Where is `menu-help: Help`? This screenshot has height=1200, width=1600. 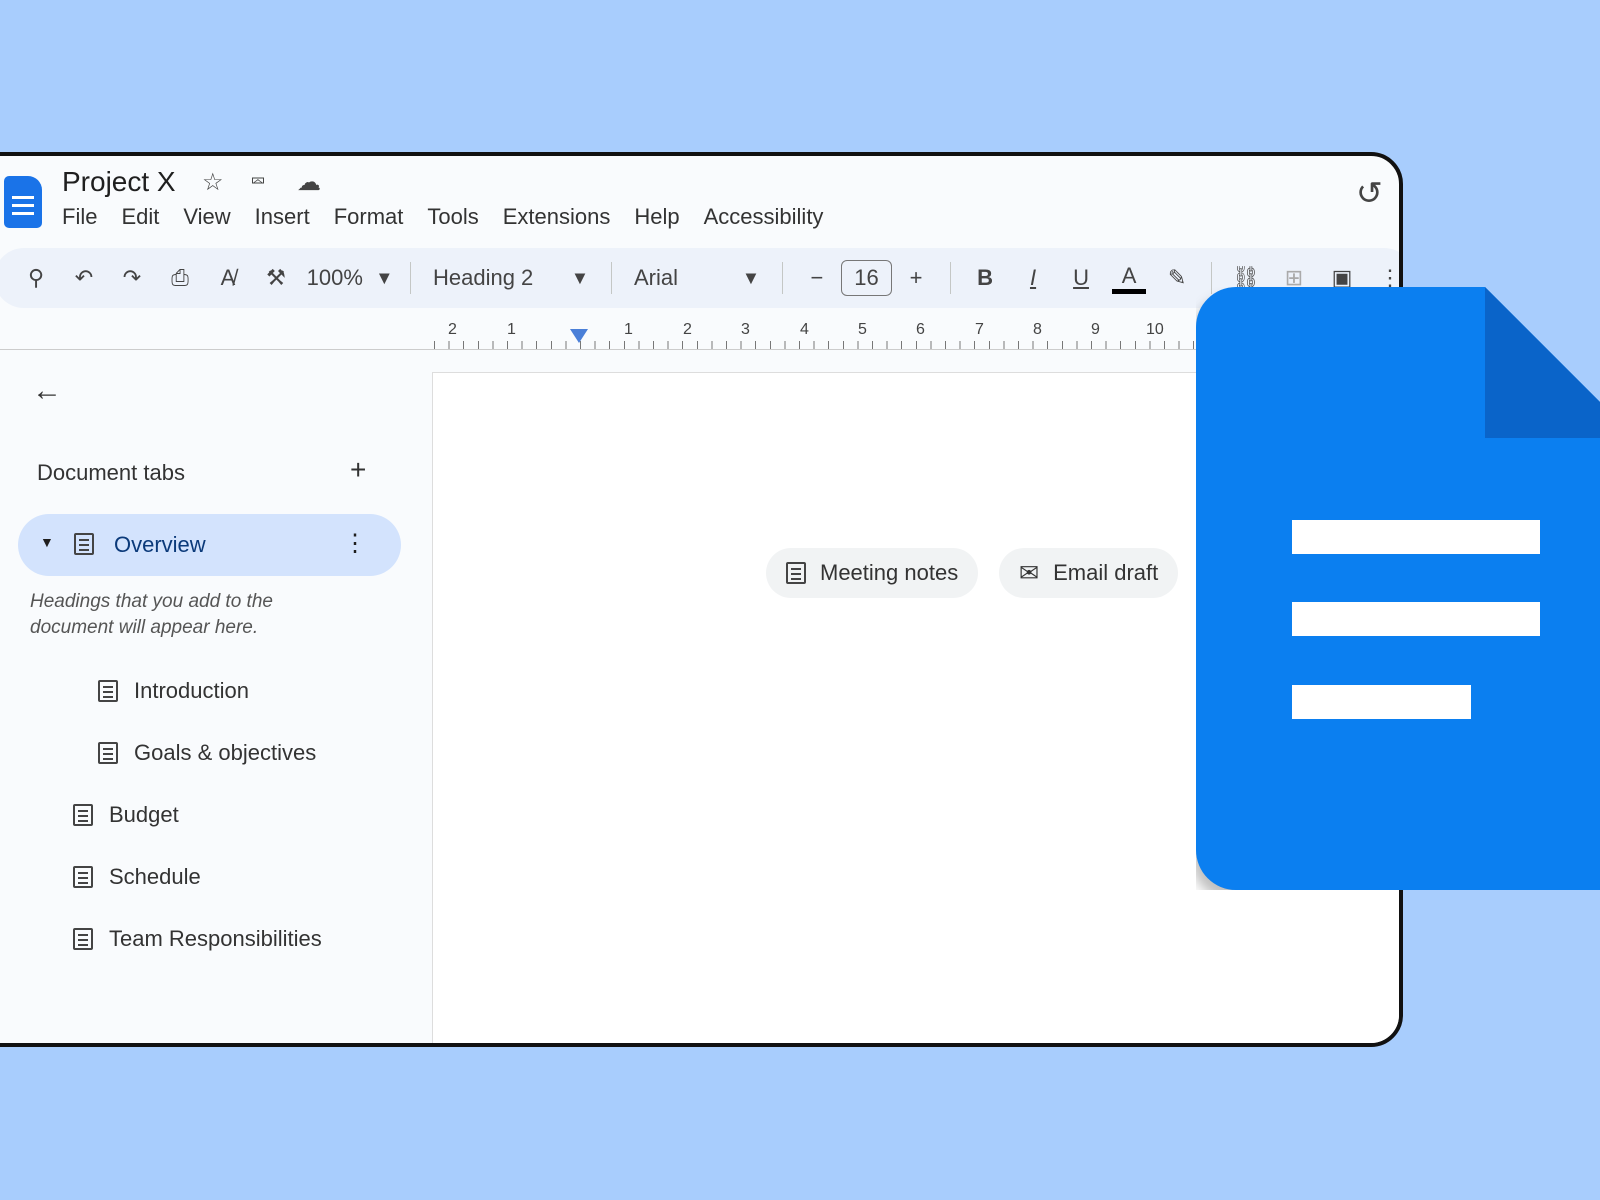 menu-help: Help is located at coordinates (656, 217).